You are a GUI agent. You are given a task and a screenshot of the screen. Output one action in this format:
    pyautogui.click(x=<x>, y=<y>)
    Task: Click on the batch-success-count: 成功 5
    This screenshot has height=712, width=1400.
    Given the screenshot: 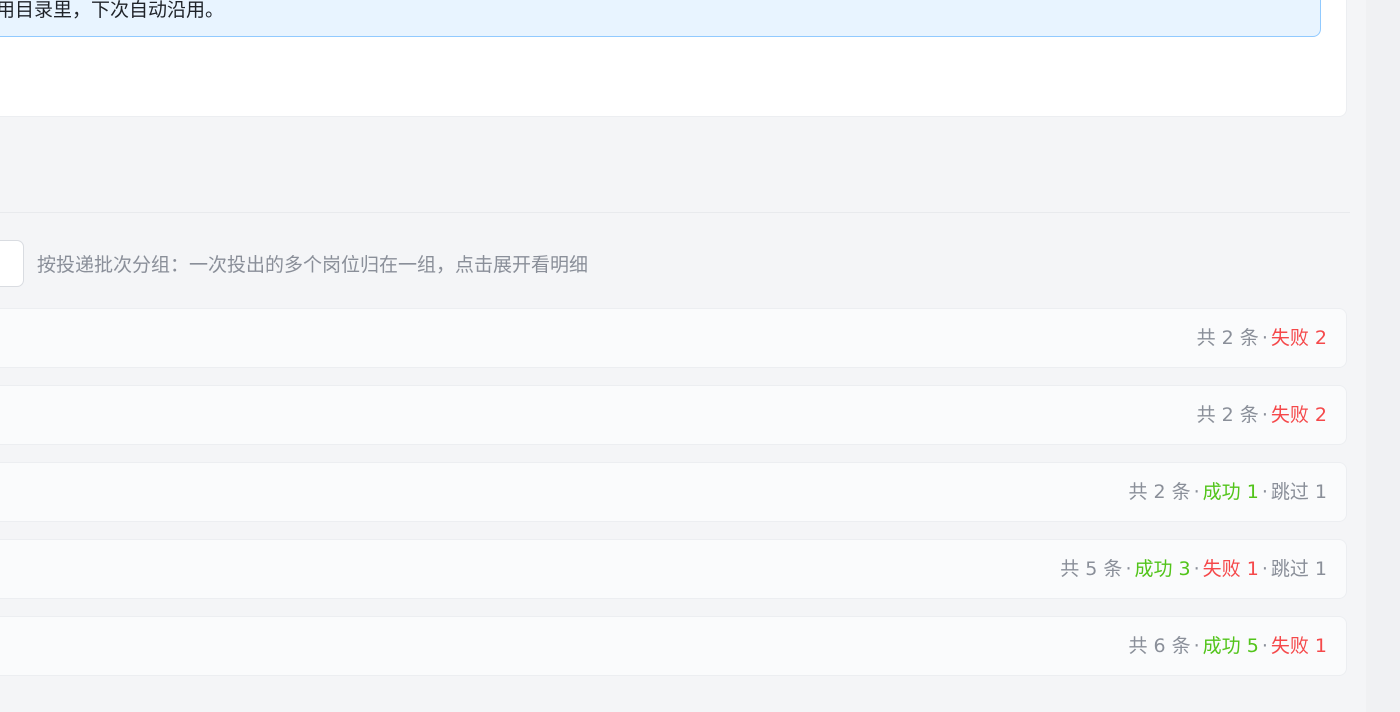 What is the action you would take?
    pyautogui.click(x=1230, y=646)
    